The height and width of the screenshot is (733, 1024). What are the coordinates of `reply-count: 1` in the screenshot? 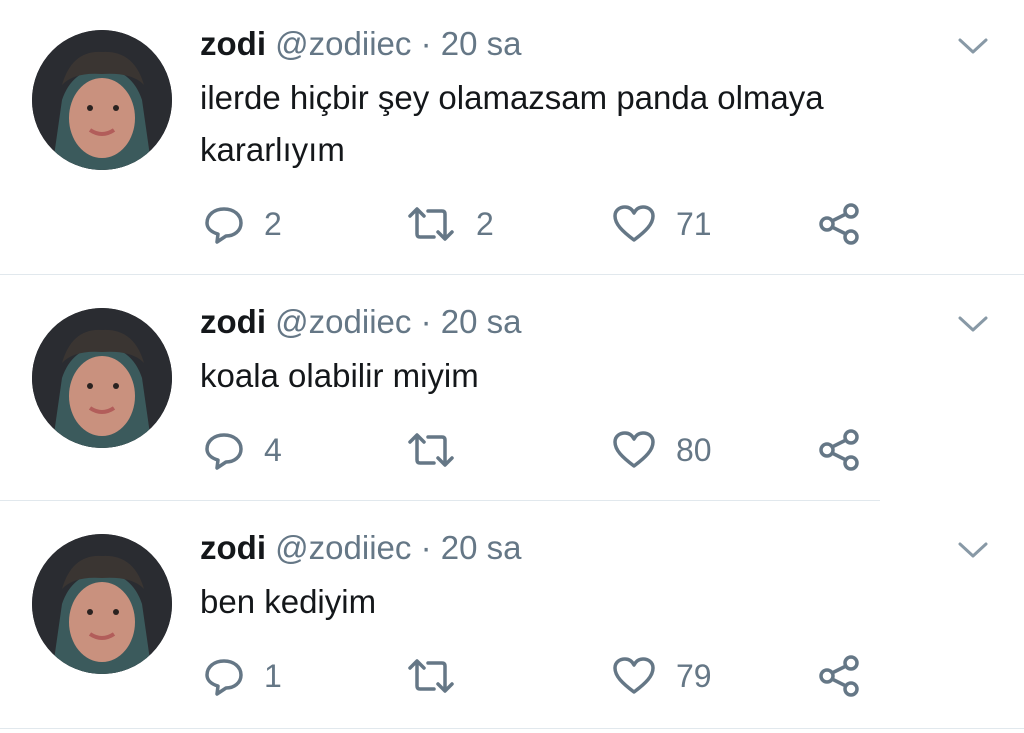 It's located at (273, 675).